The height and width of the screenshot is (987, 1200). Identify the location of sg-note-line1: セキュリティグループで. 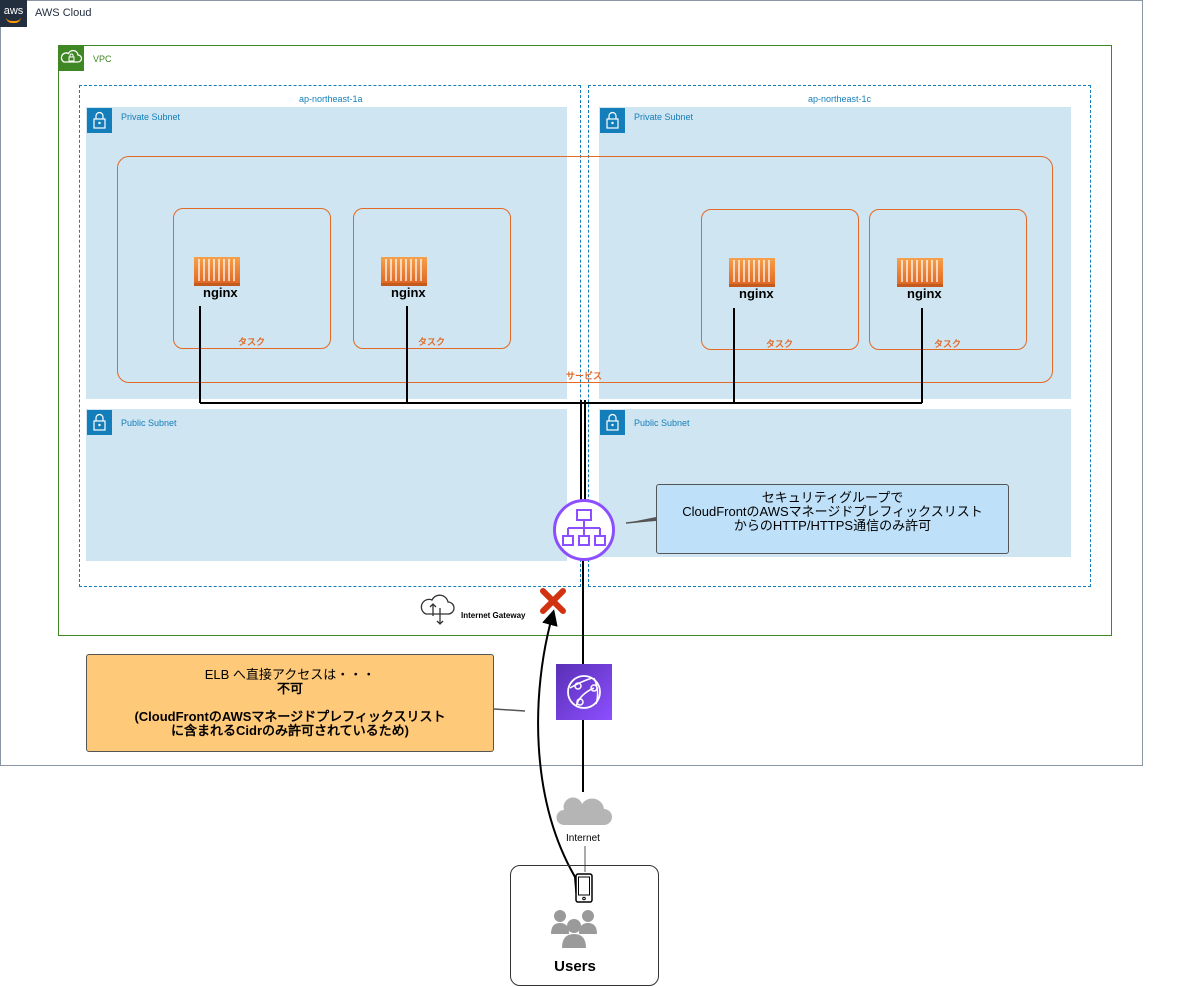
(832, 497).